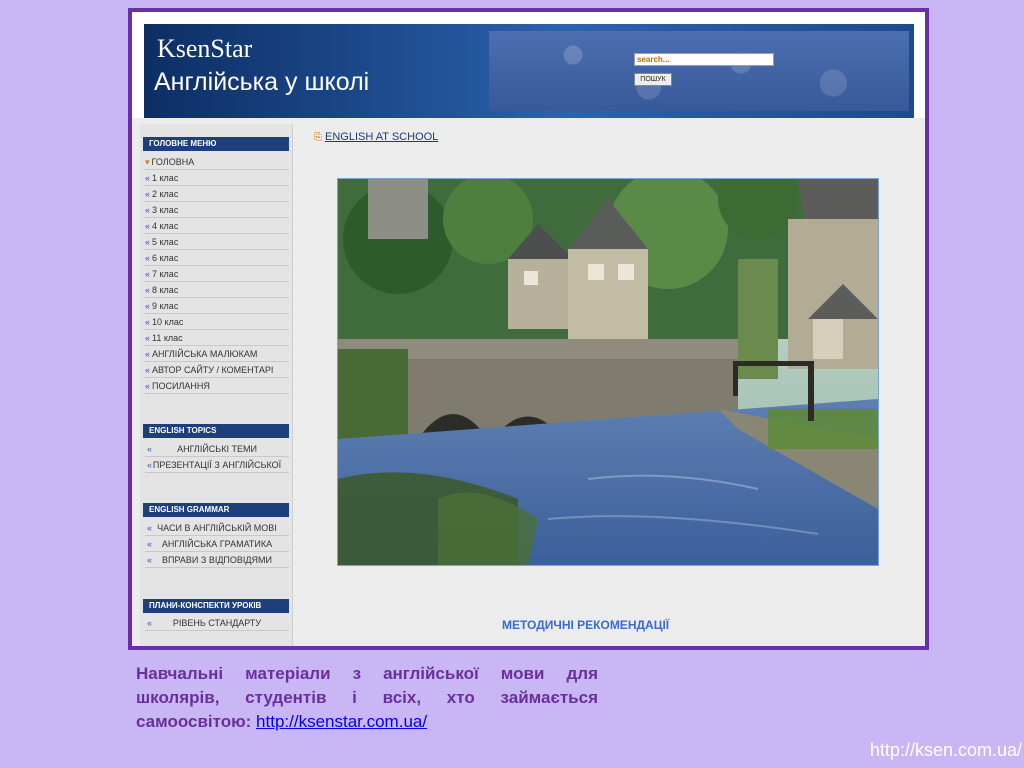 The image size is (1024, 768). Describe the element at coordinates (217, 322) in the screenshot. I see `main-menu-item-10: «10 клас` at that location.